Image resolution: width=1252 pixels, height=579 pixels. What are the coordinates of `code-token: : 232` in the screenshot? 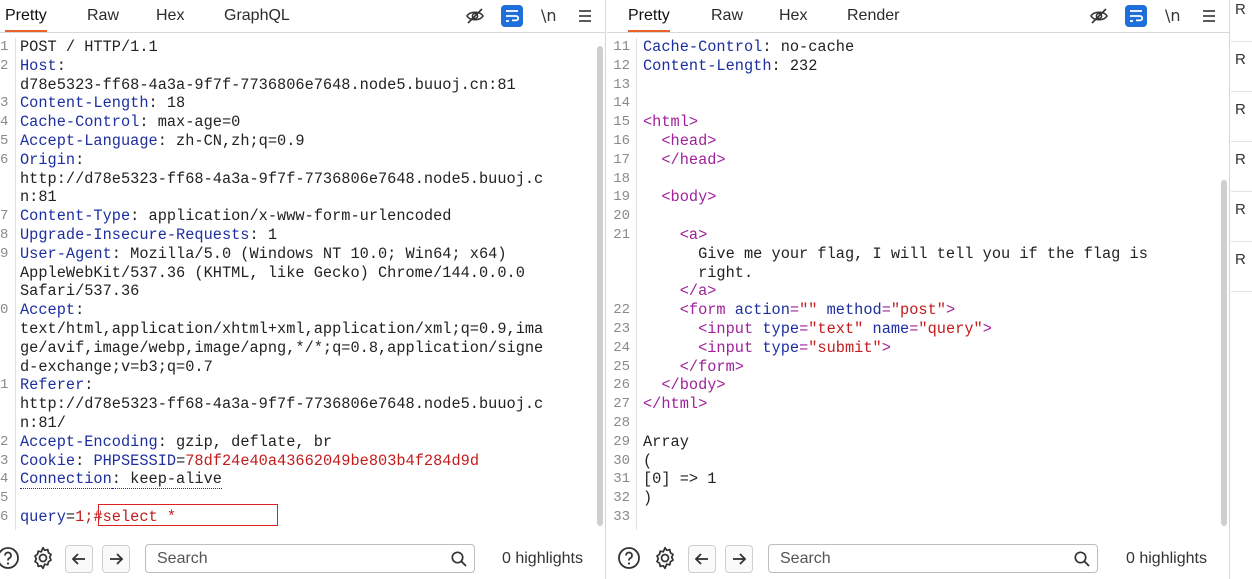 It's located at (794, 65).